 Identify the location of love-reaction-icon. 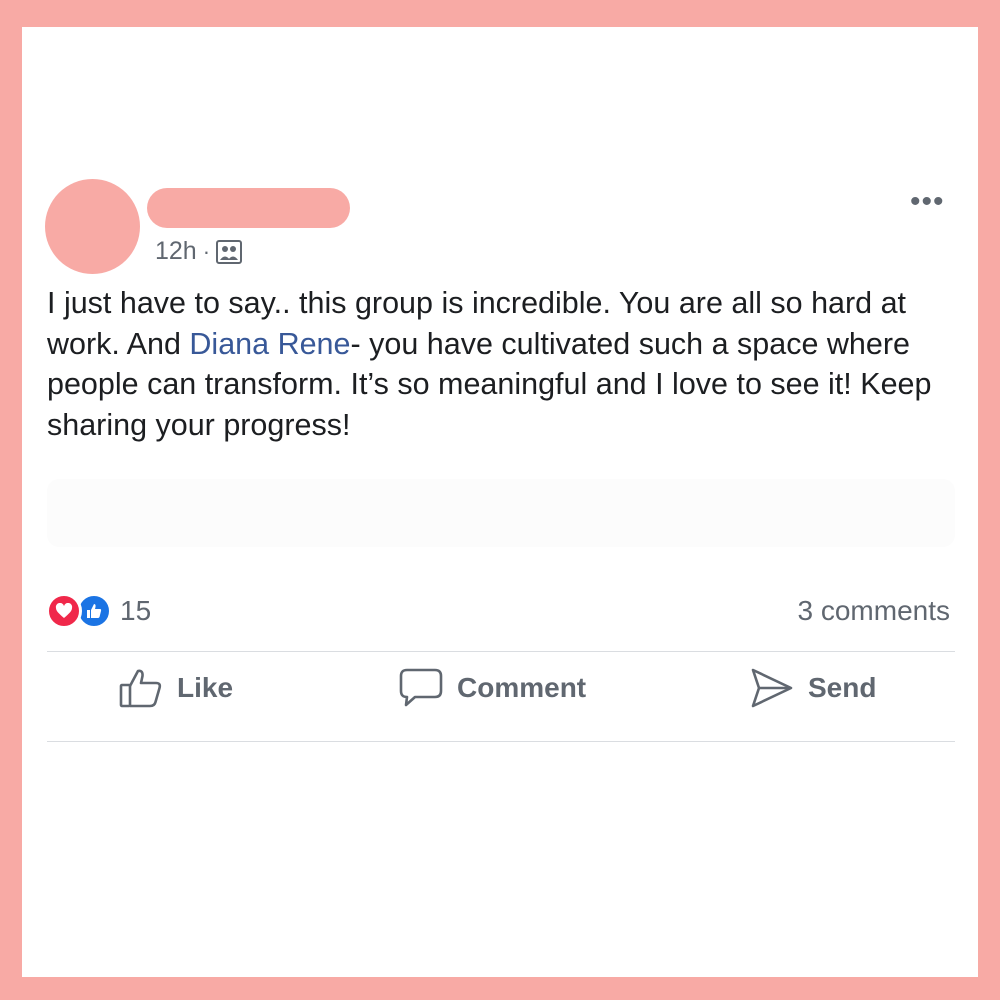
(64, 611).